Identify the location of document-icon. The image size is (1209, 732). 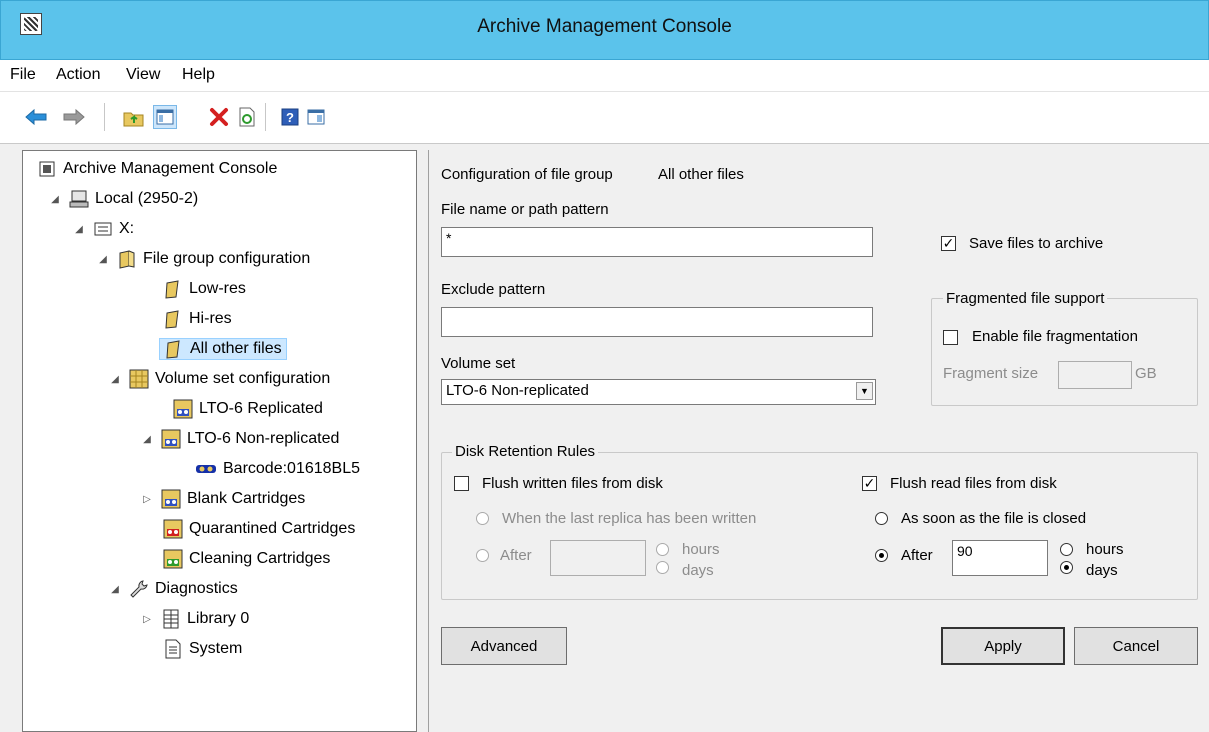
(173, 649).